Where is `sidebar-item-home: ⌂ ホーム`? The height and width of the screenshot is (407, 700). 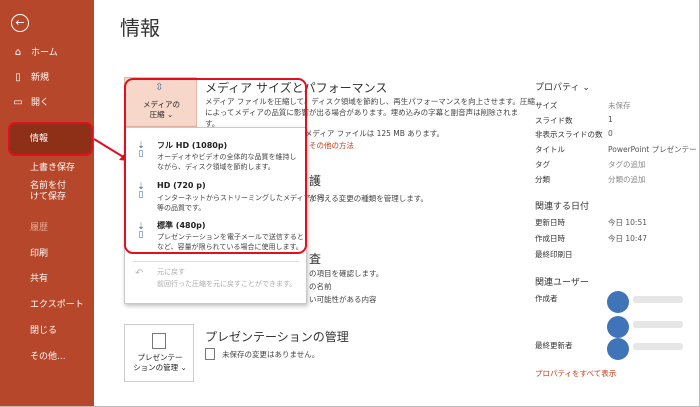 sidebar-item-home: ⌂ ホーム is located at coordinates (47, 53).